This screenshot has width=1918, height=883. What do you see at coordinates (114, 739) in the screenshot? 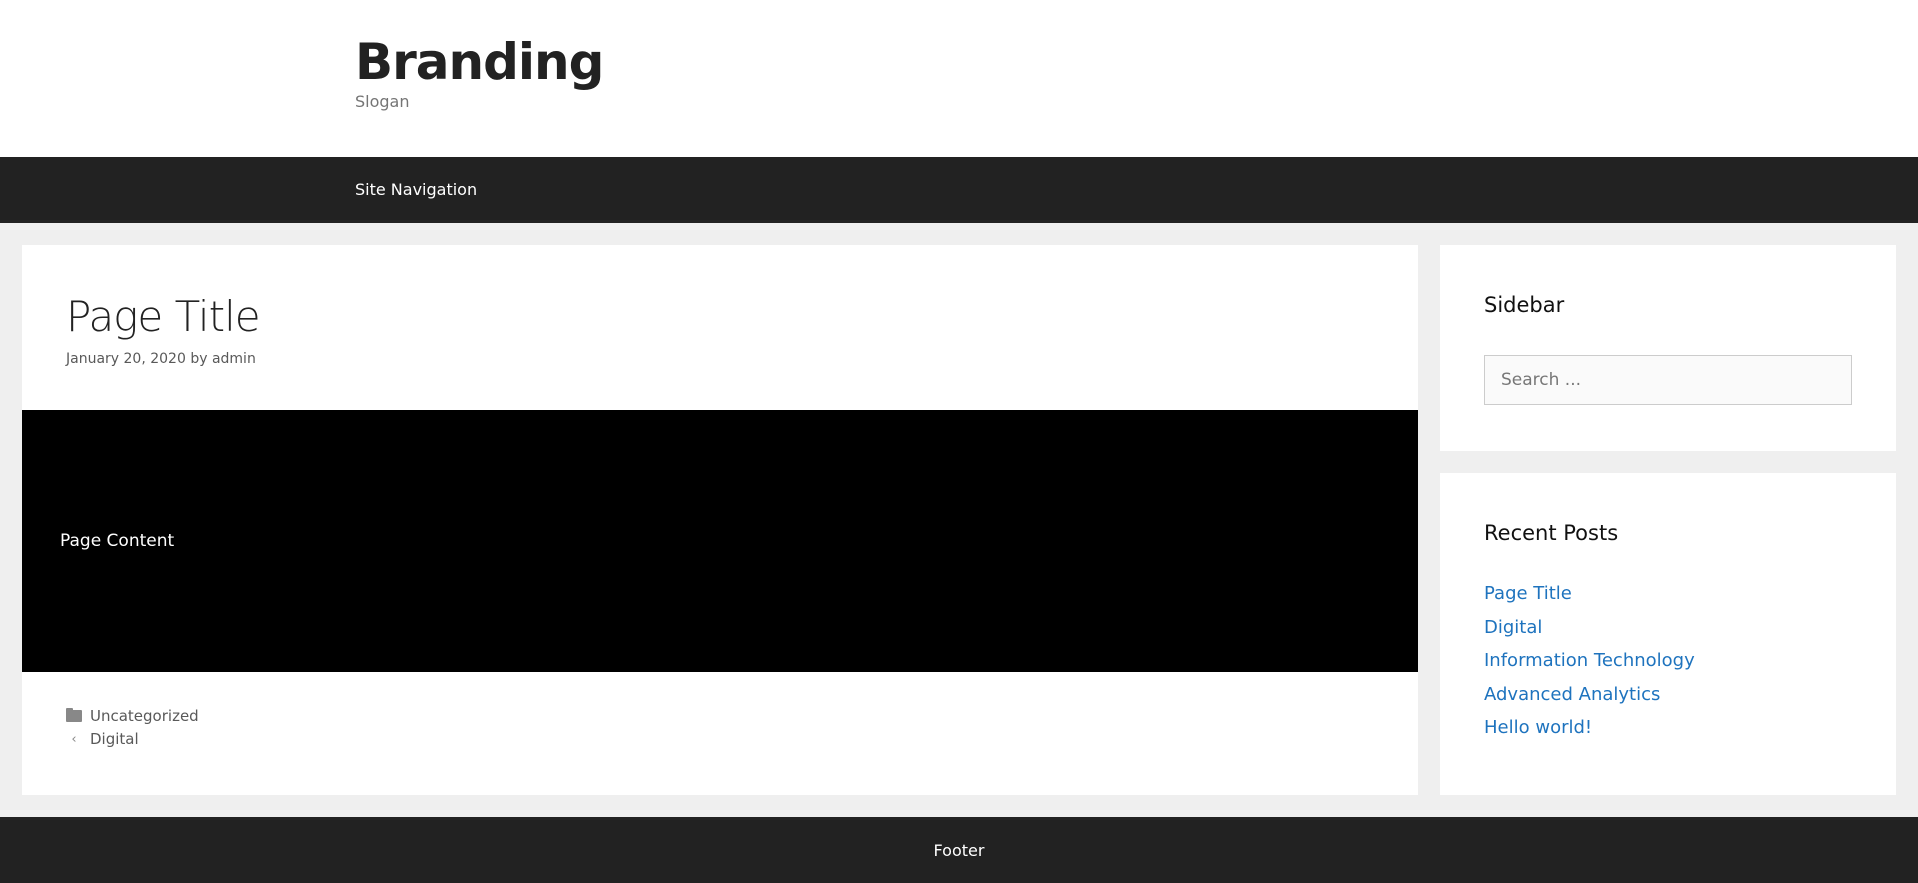
I see `previous-post-link: Digital` at bounding box center [114, 739].